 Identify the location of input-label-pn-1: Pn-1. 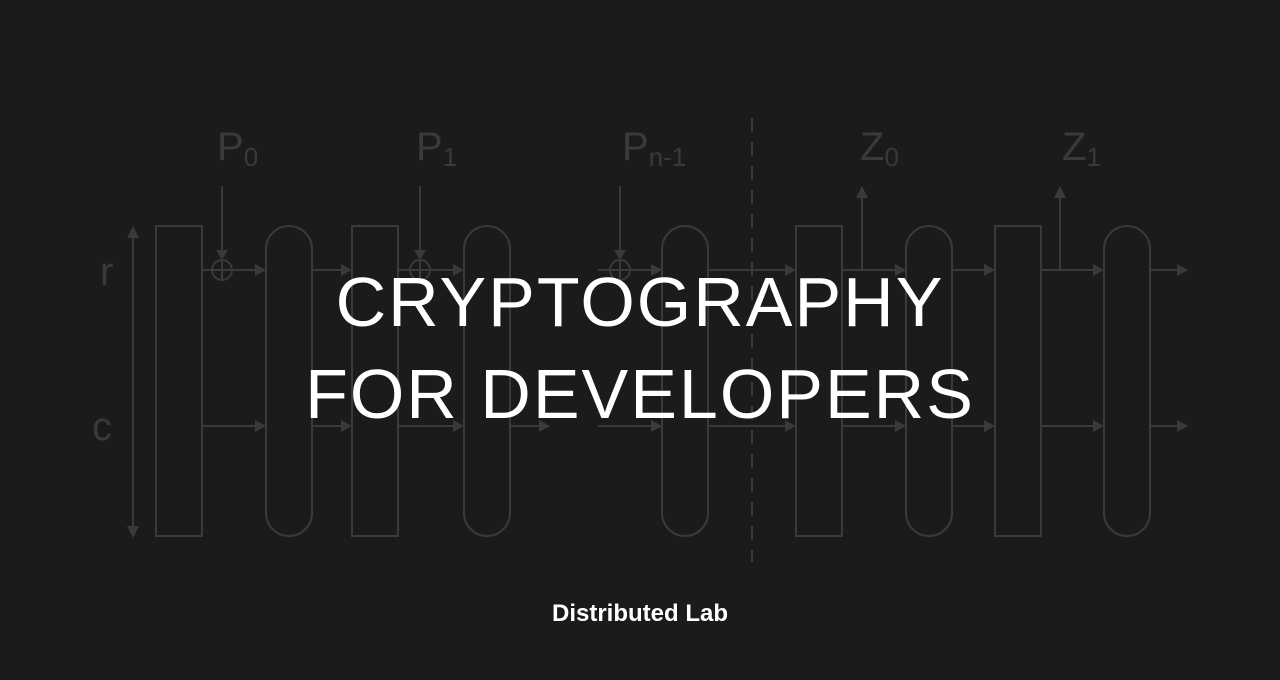
(654, 148).